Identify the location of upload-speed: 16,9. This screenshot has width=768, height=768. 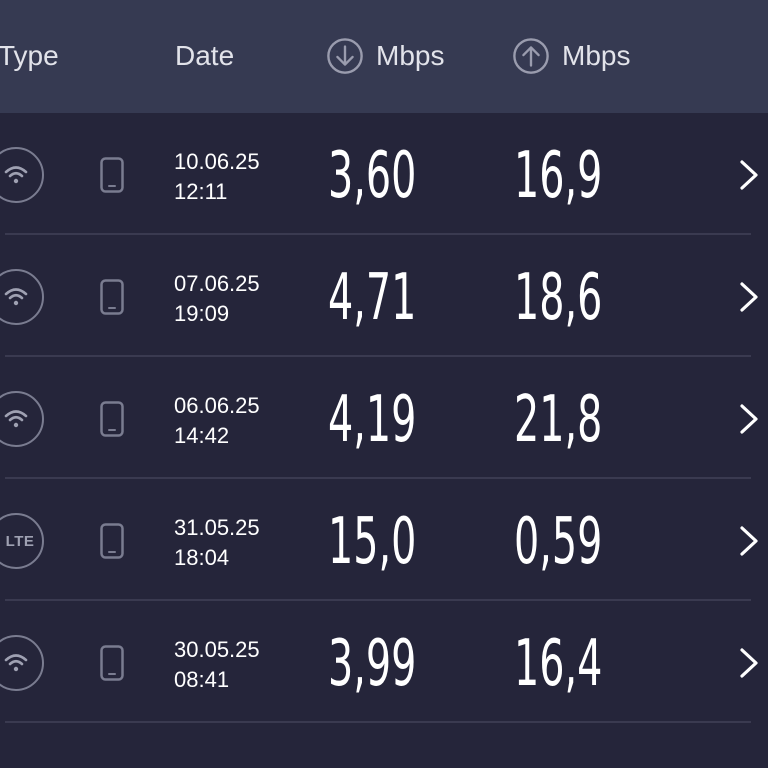
(558, 176).